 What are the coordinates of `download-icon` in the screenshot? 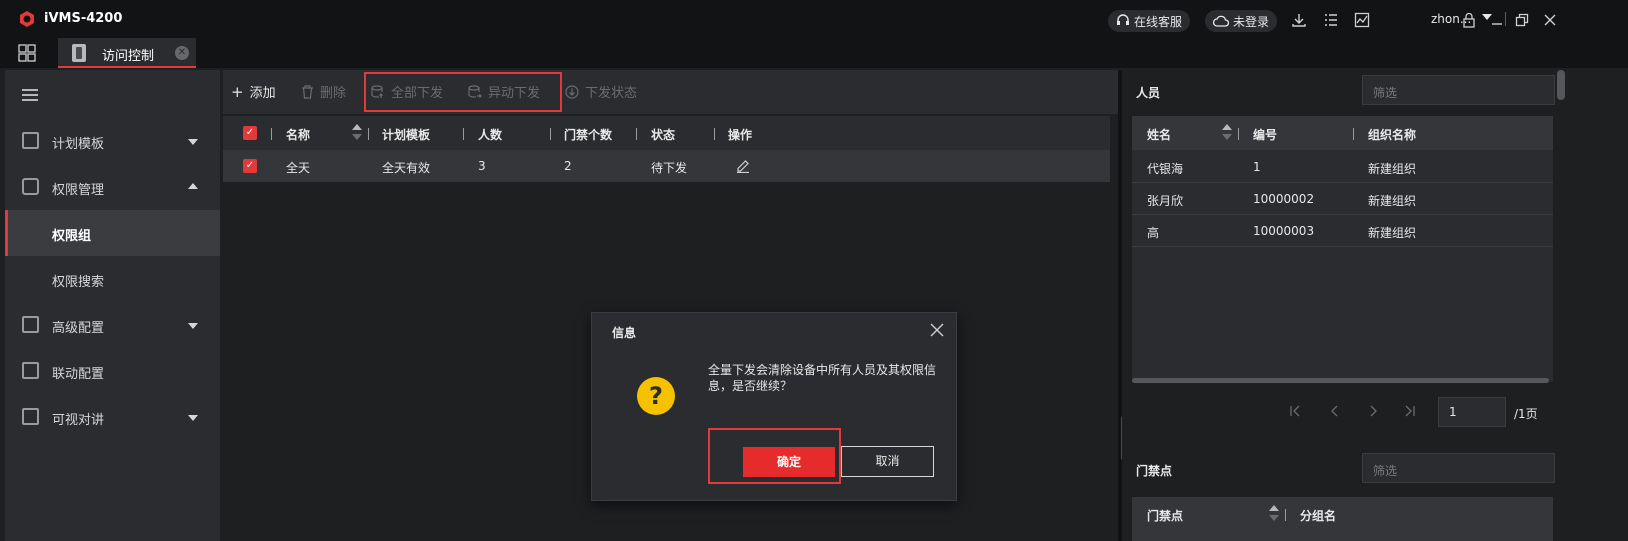 It's located at (1299, 20).